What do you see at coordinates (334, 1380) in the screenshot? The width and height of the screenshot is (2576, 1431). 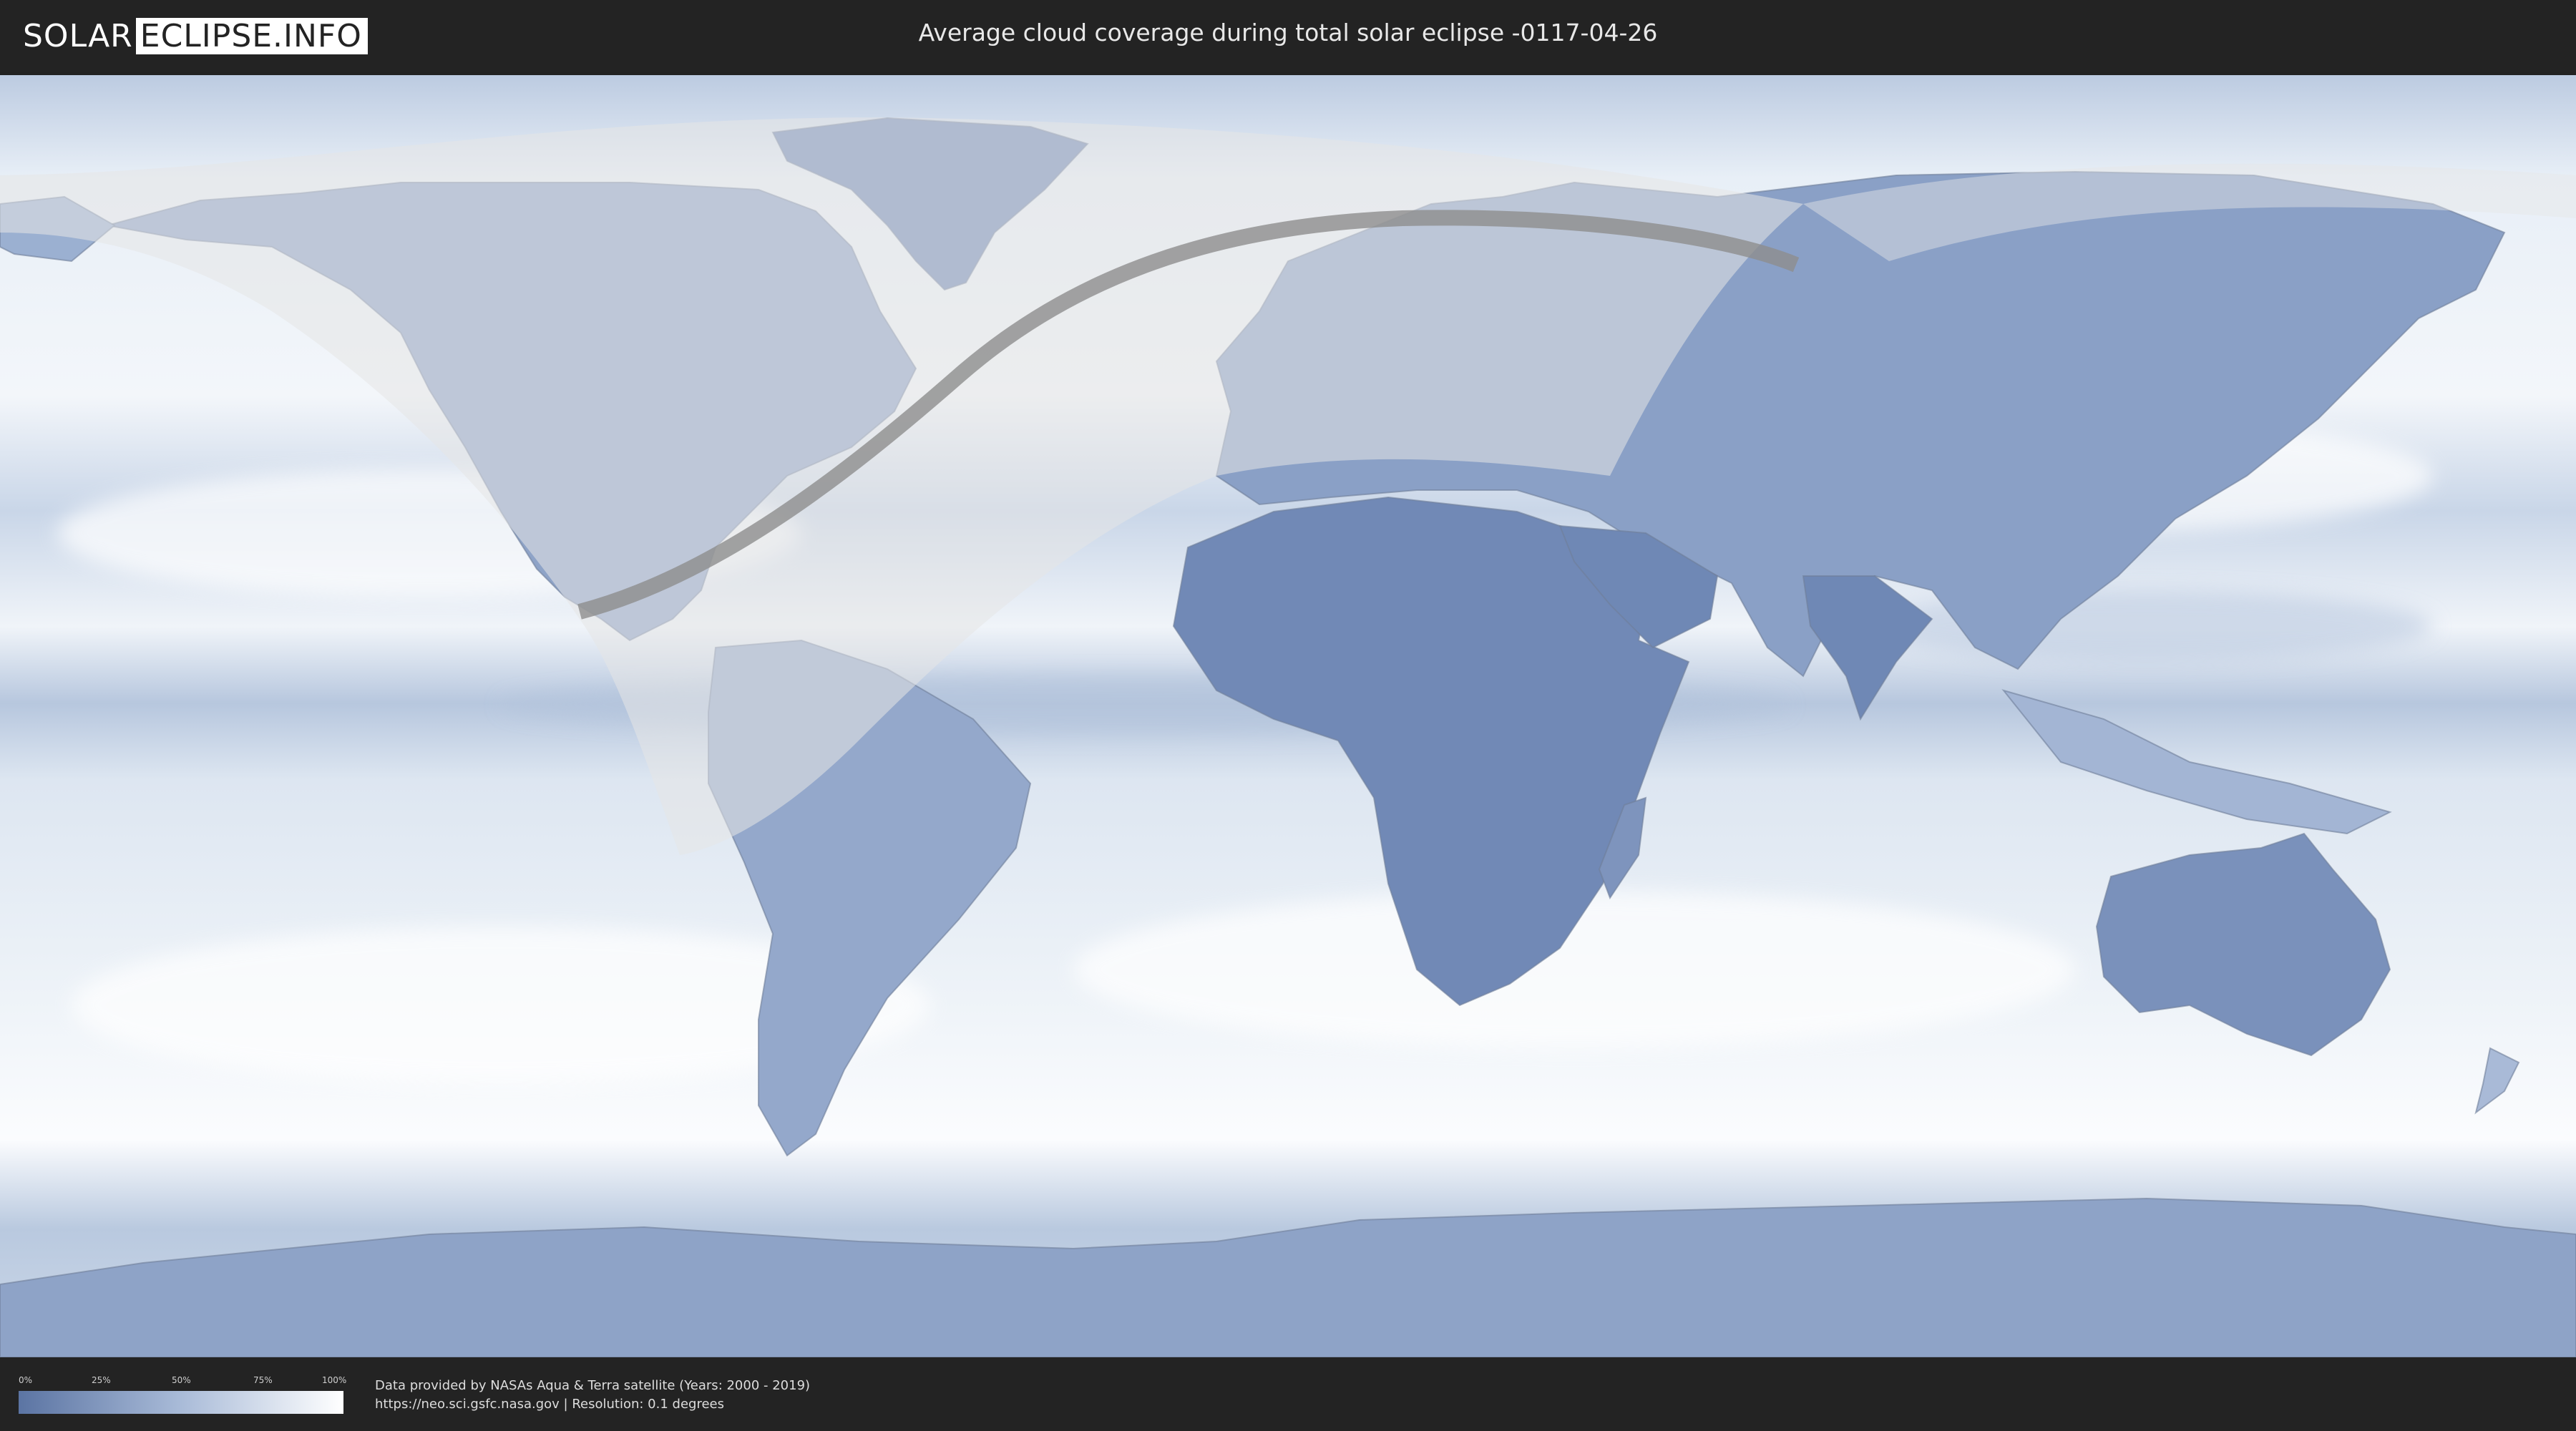 I see `legend-tick-100: 100%` at bounding box center [334, 1380].